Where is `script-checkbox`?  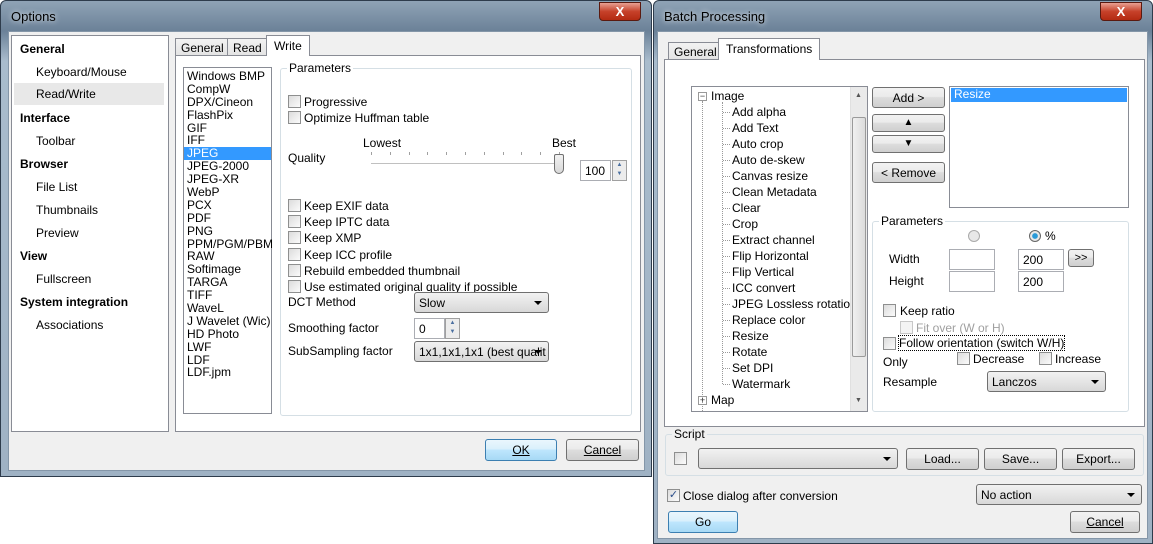 script-checkbox is located at coordinates (680, 458).